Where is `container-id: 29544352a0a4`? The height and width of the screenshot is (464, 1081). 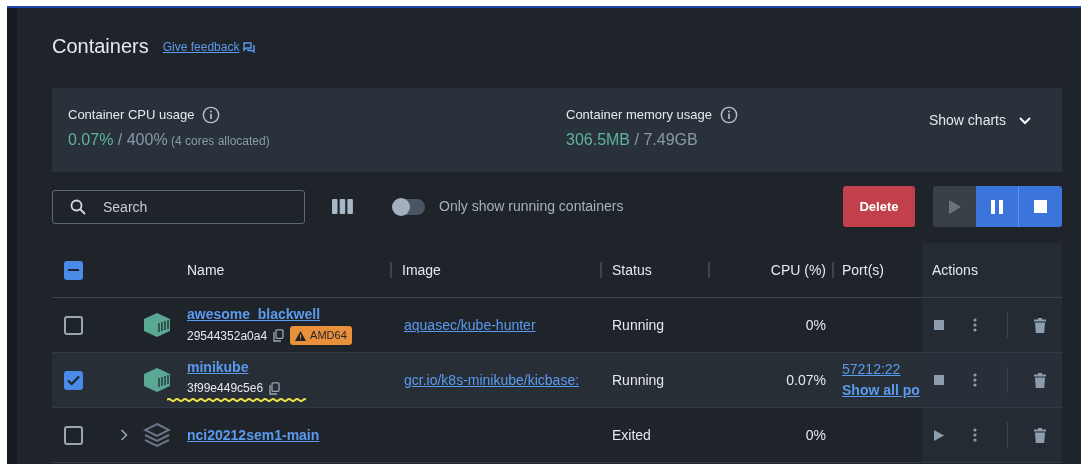 container-id: 29544352a0a4 is located at coordinates (227, 336).